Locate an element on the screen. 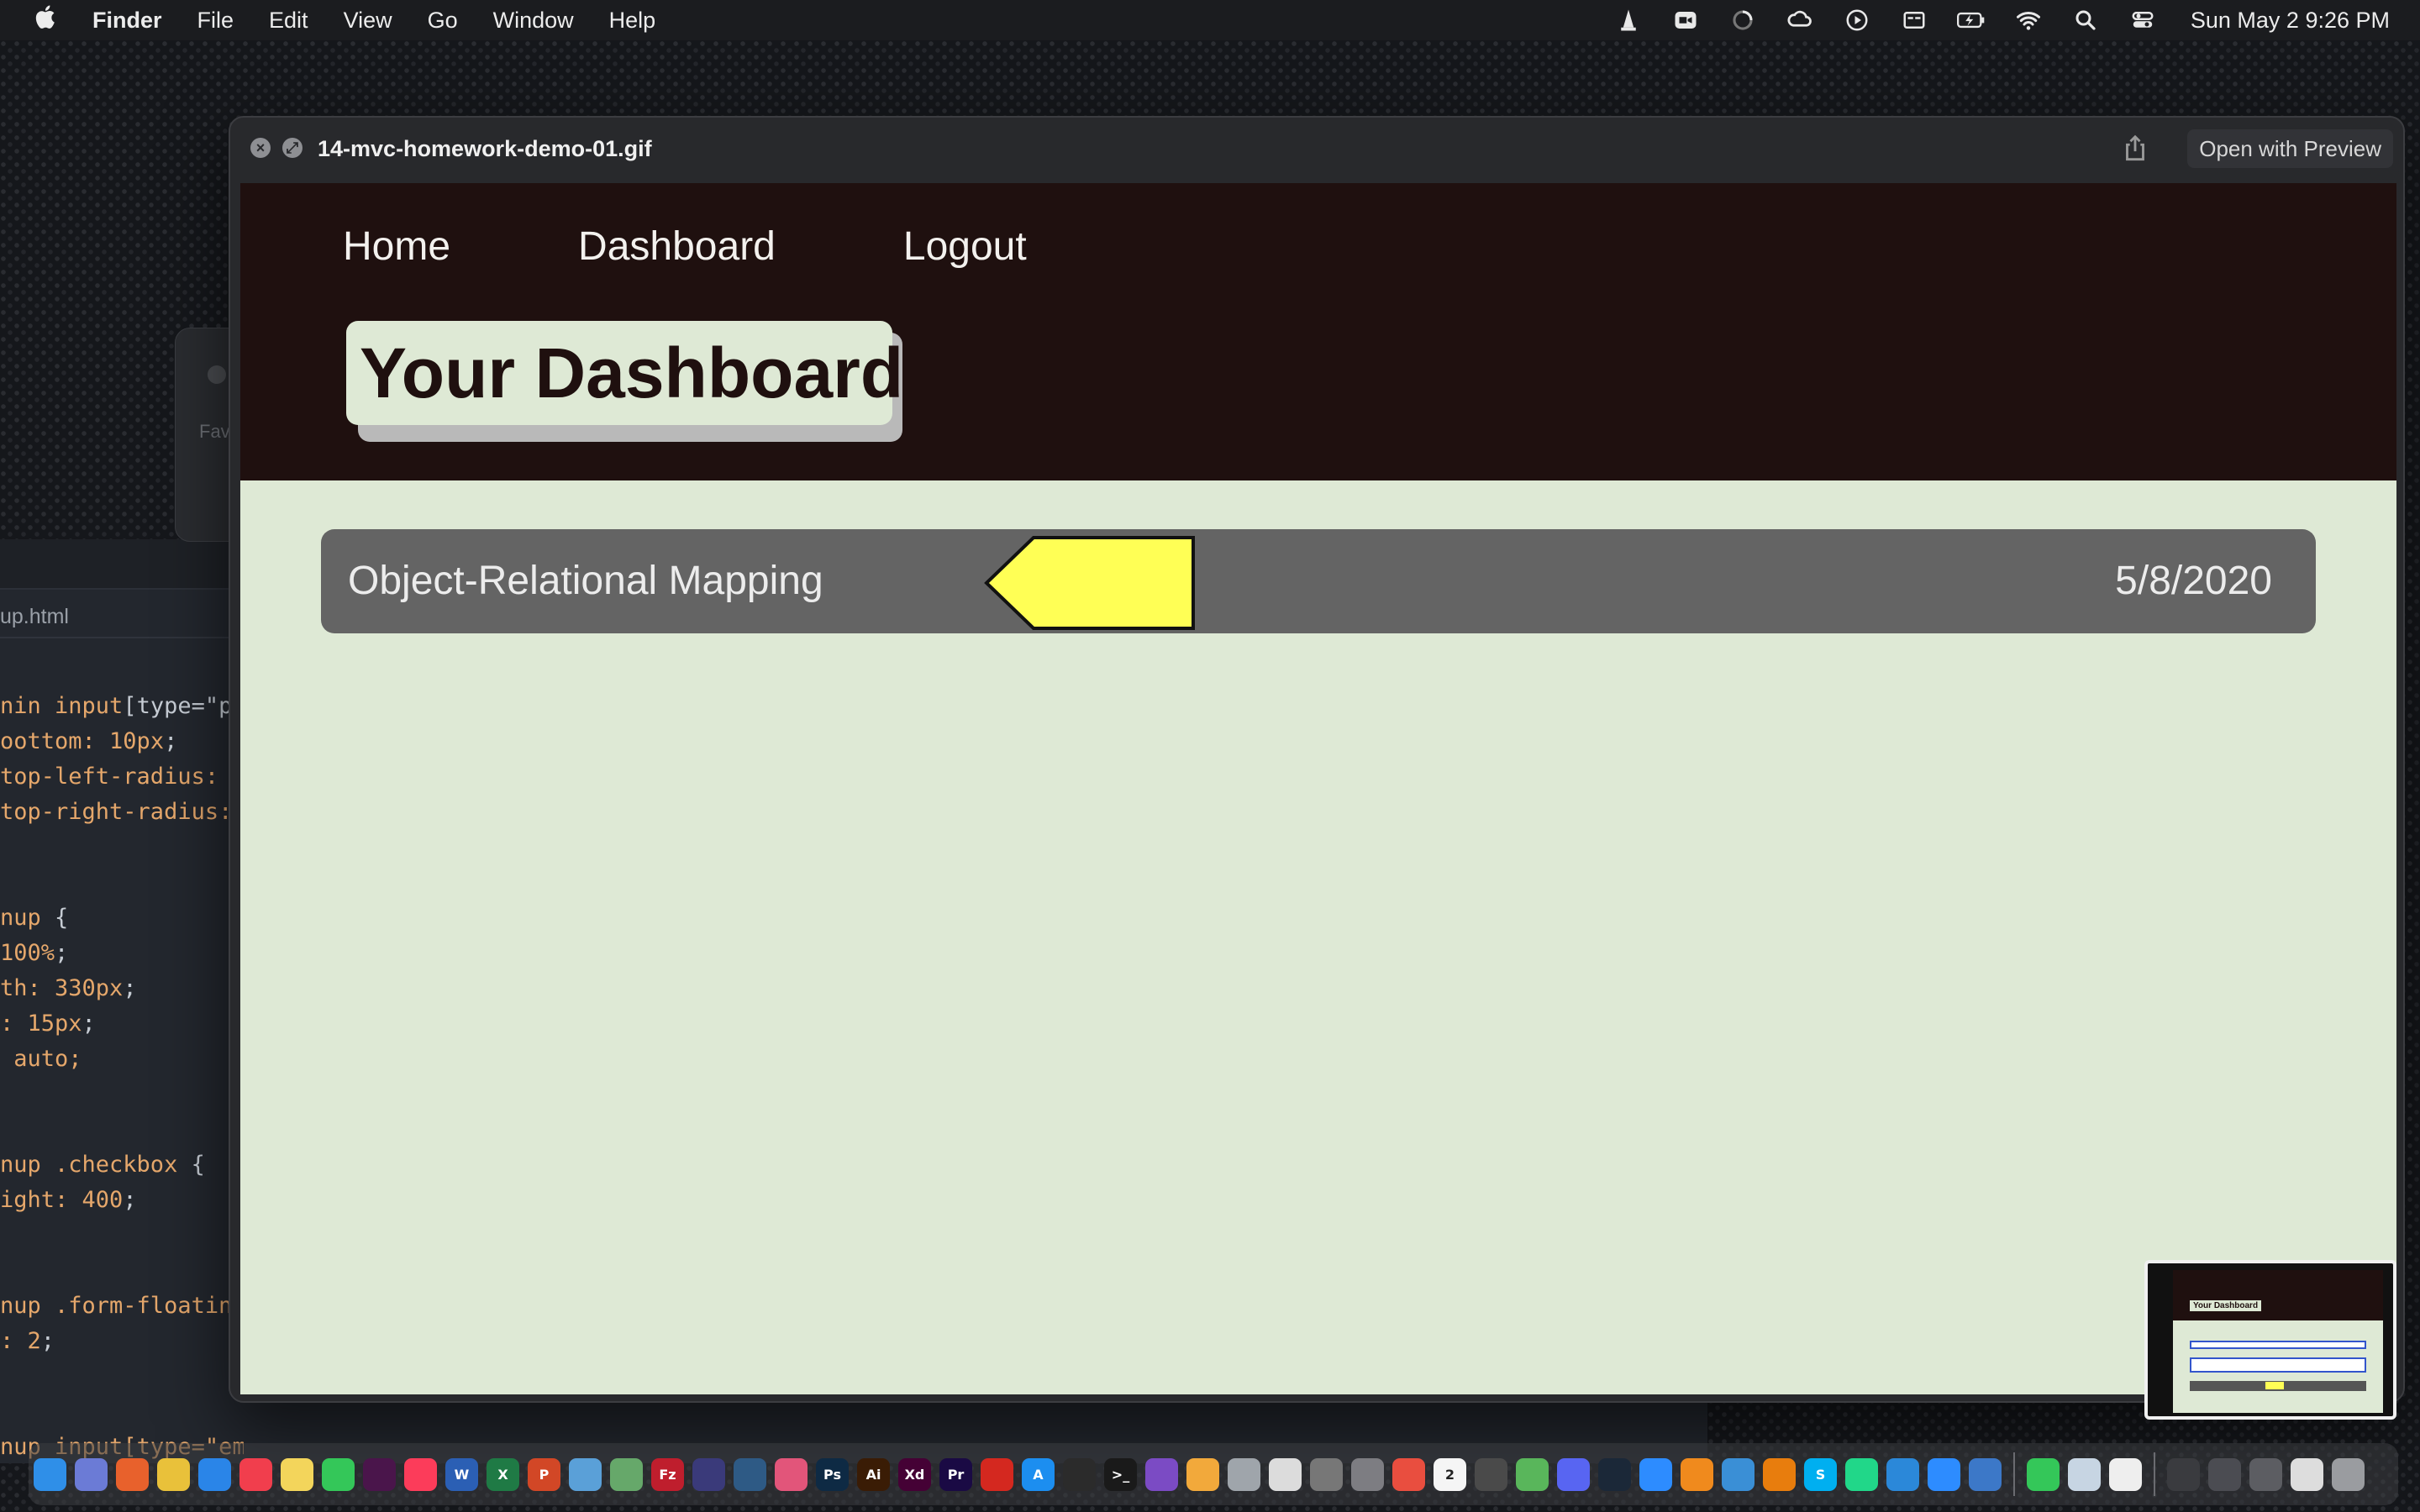  network-icon is located at coordinates (585, 1474).